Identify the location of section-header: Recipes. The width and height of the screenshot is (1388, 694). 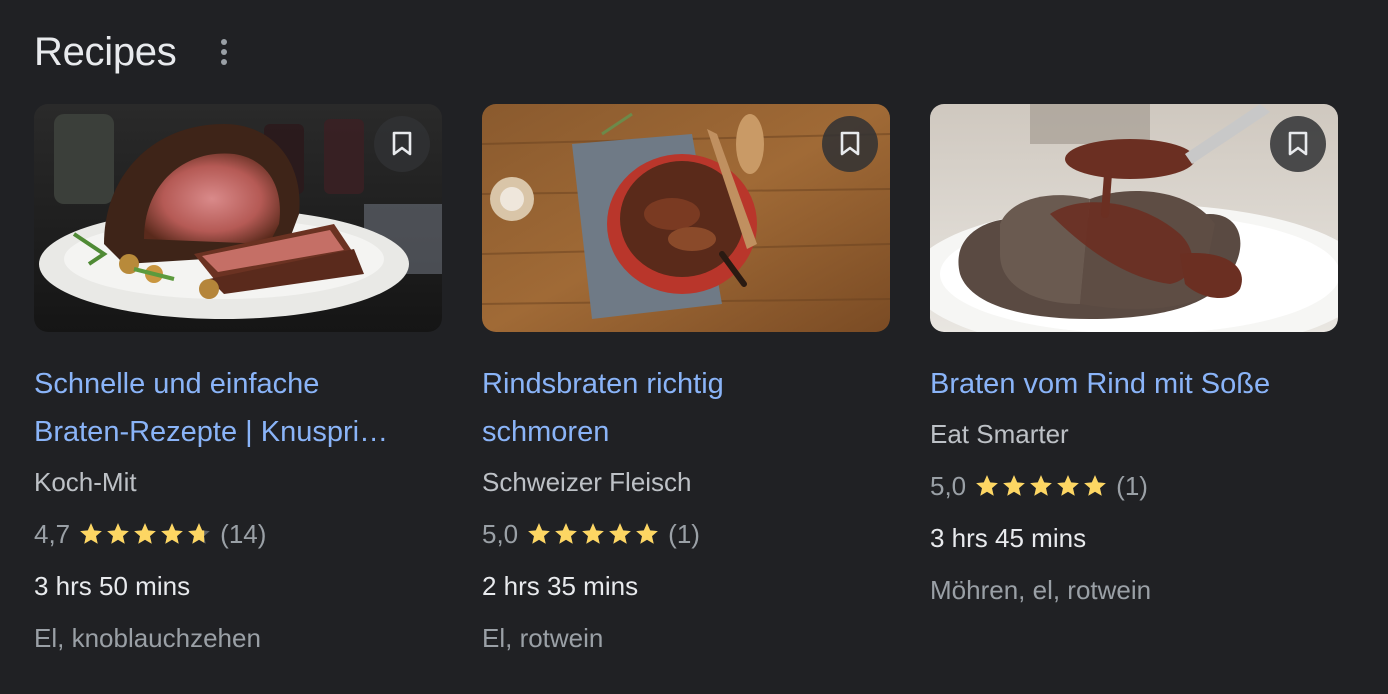
(135, 52).